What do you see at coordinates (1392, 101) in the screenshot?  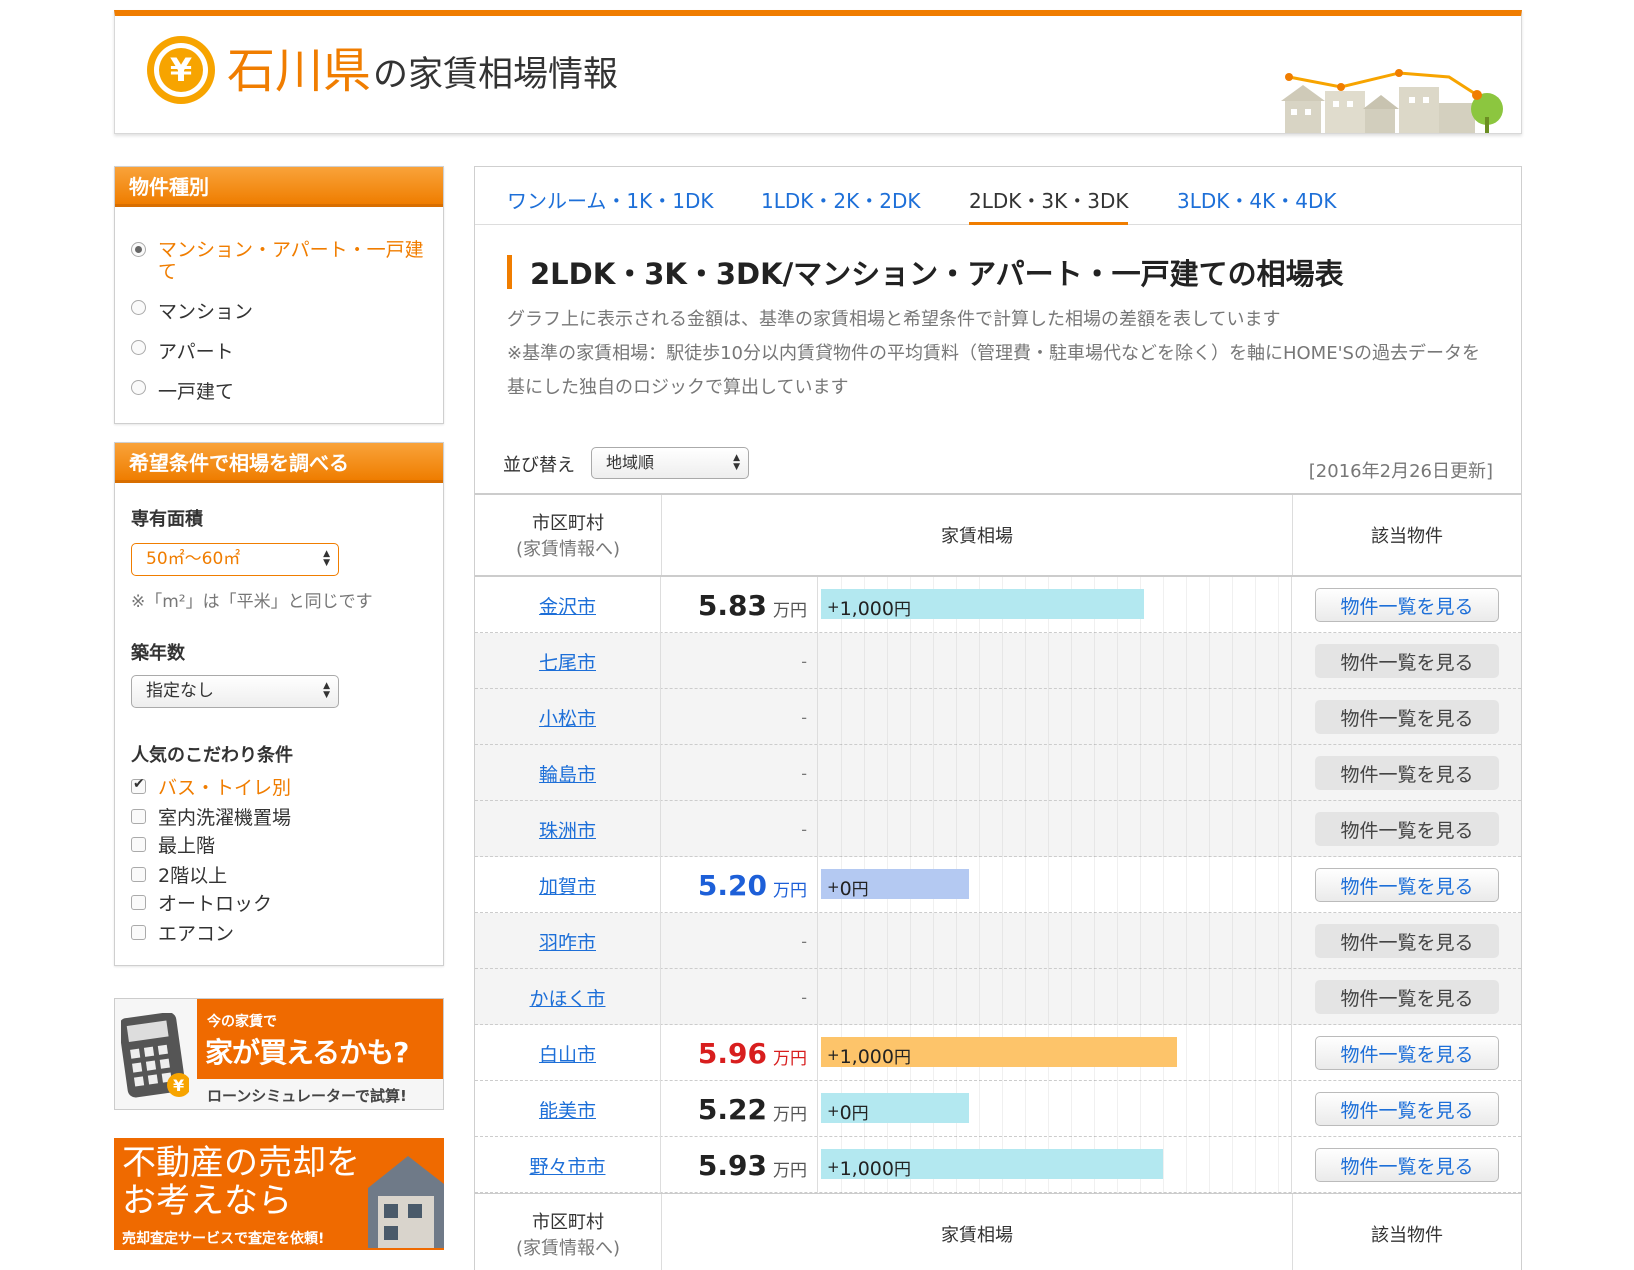 I see `city-graph-illustration-icon` at bounding box center [1392, 101].